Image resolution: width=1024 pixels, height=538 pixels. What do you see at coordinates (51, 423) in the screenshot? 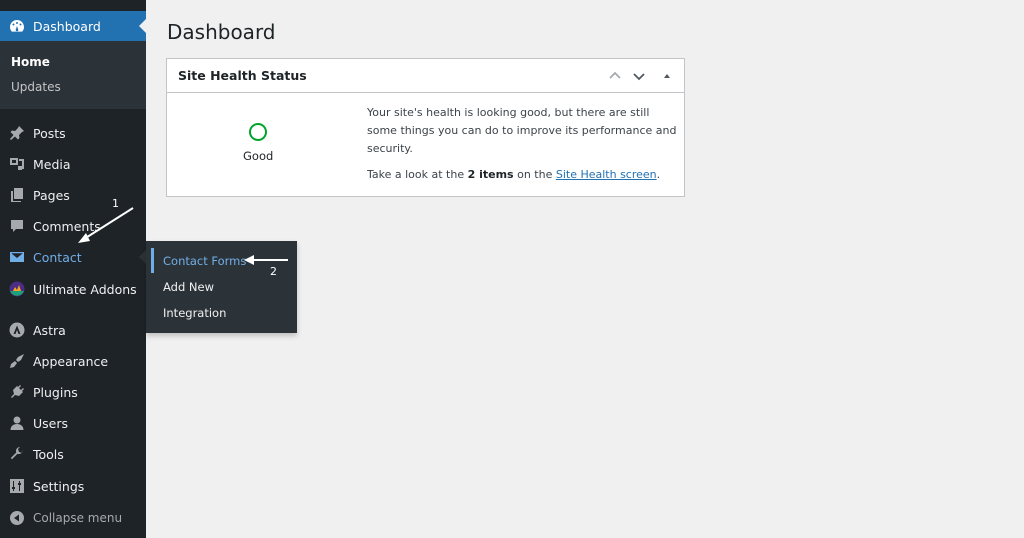
I see `sidebar-item-label: Users` at bounding box center [51, 423].